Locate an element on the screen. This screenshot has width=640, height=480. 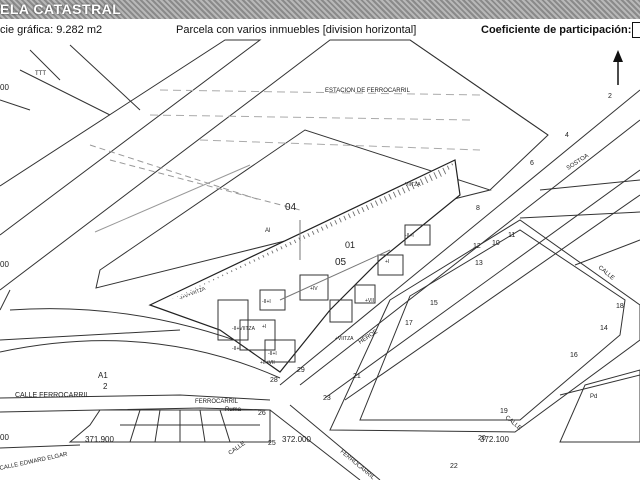
building-label: +VIITZA is located at coordinates (344, 339).